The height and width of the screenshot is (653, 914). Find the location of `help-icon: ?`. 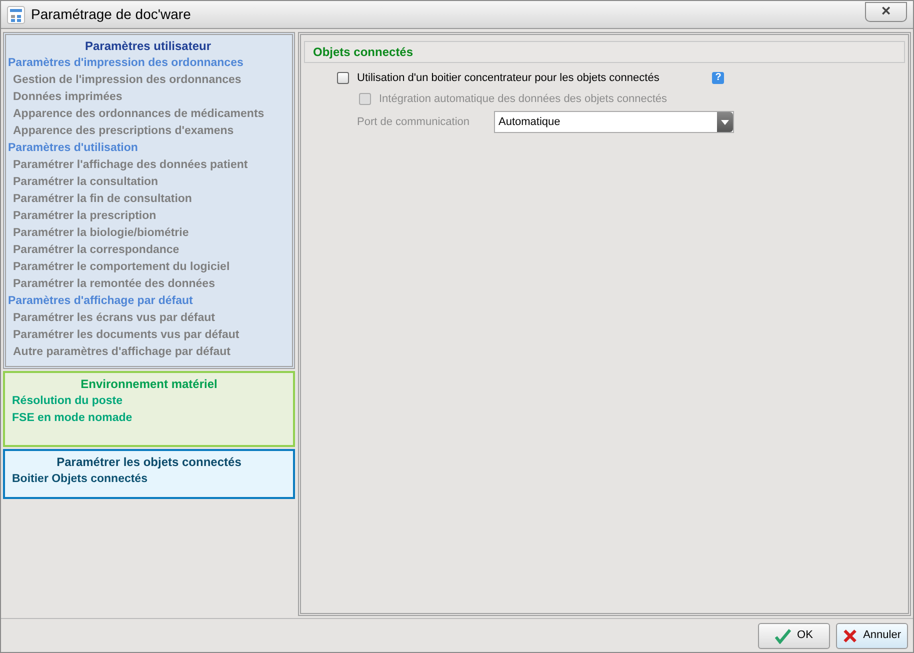

help-icon: ? is located at coordinates (718, 78).